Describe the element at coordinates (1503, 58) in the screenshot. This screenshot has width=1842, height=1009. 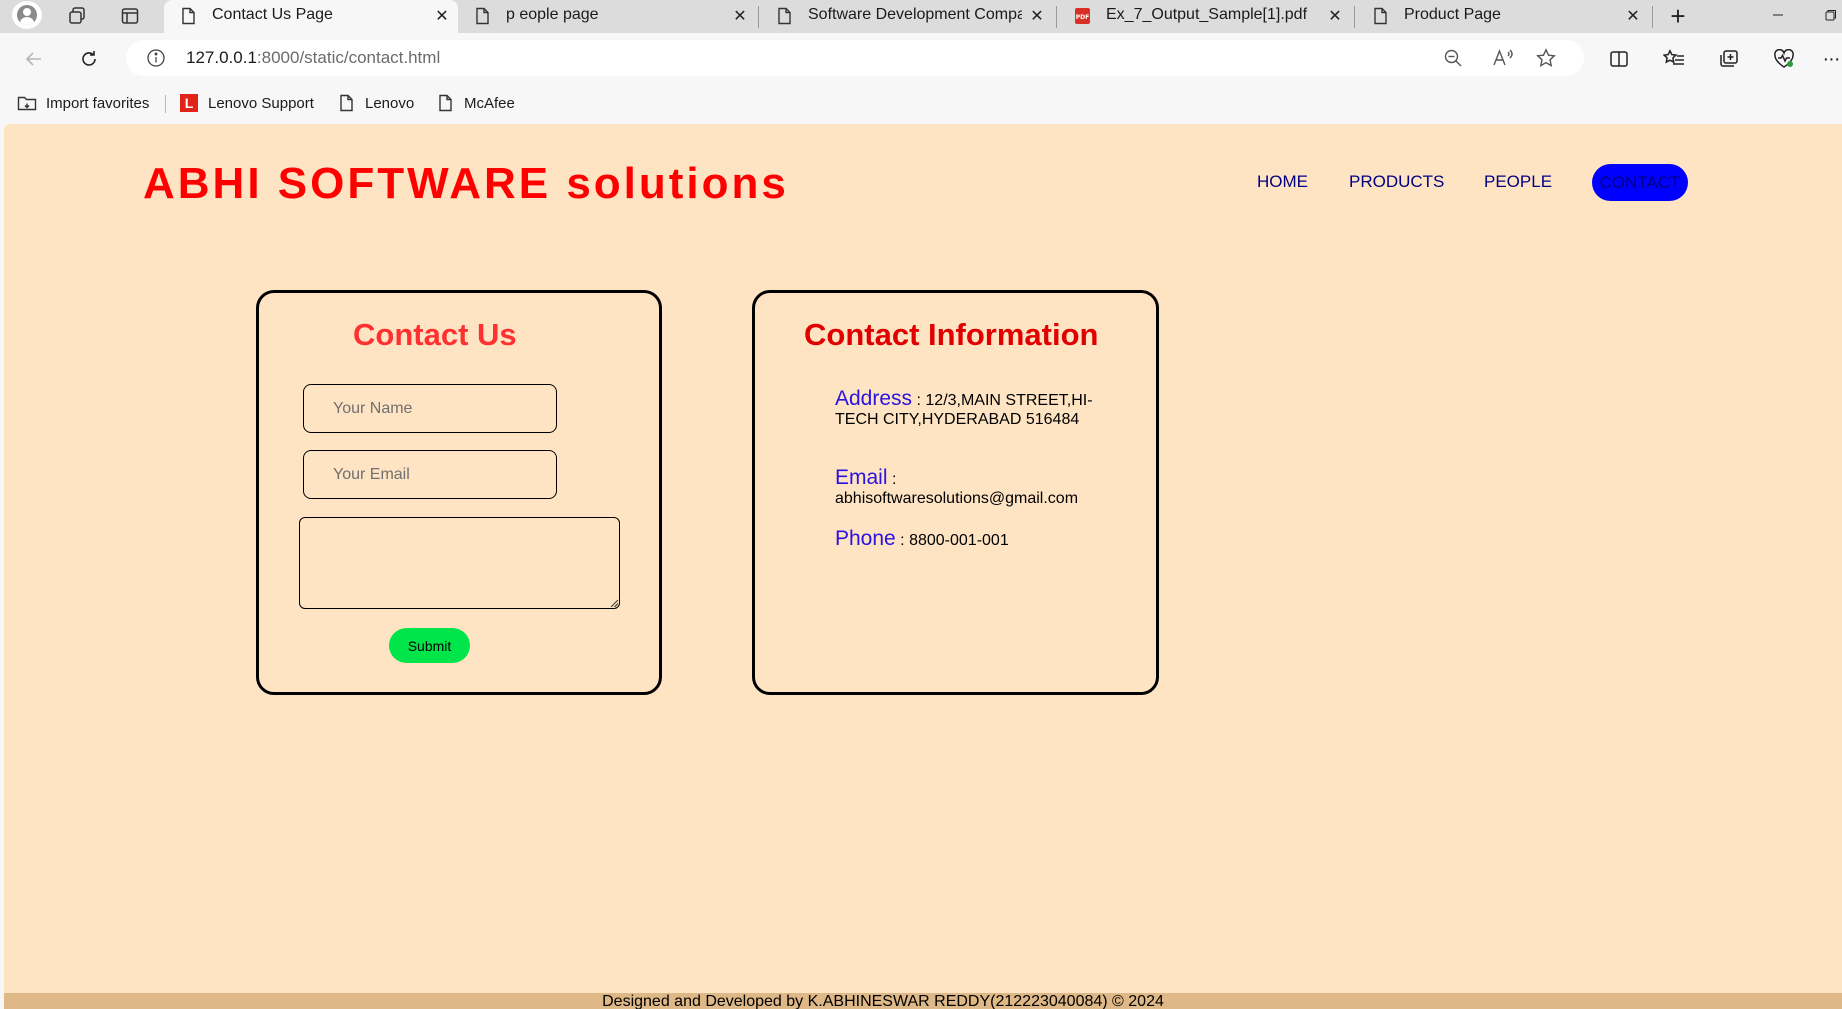
I see `read-aloud-button` at that location.